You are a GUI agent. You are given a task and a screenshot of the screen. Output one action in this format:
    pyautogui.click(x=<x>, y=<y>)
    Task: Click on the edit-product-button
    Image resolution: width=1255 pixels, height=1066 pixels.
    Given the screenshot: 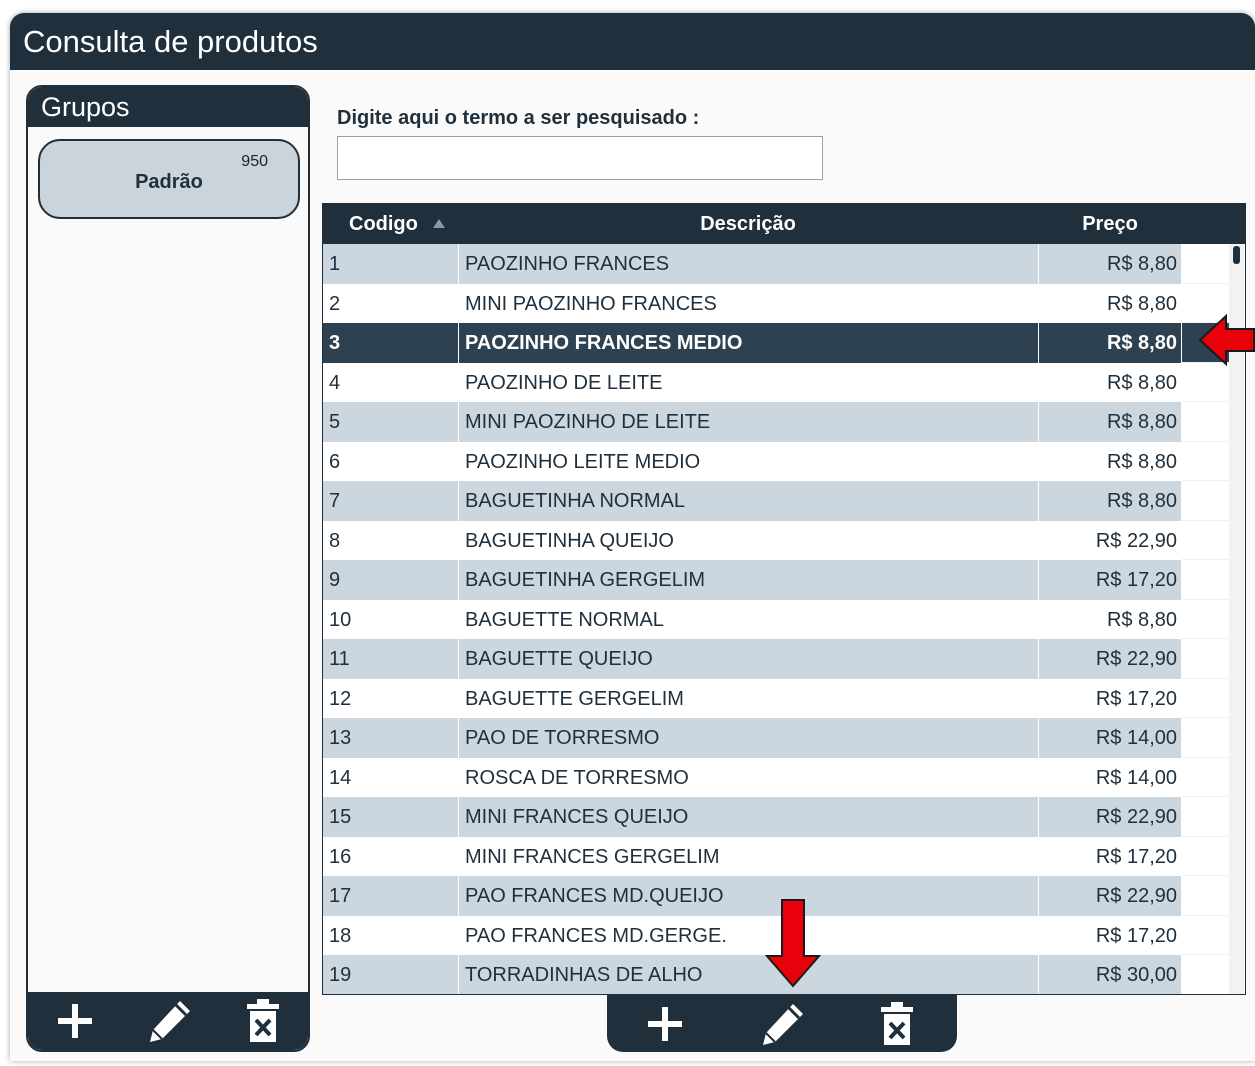 What is the action you would take?
    pyautogui.click(x=783, y=1024)
    